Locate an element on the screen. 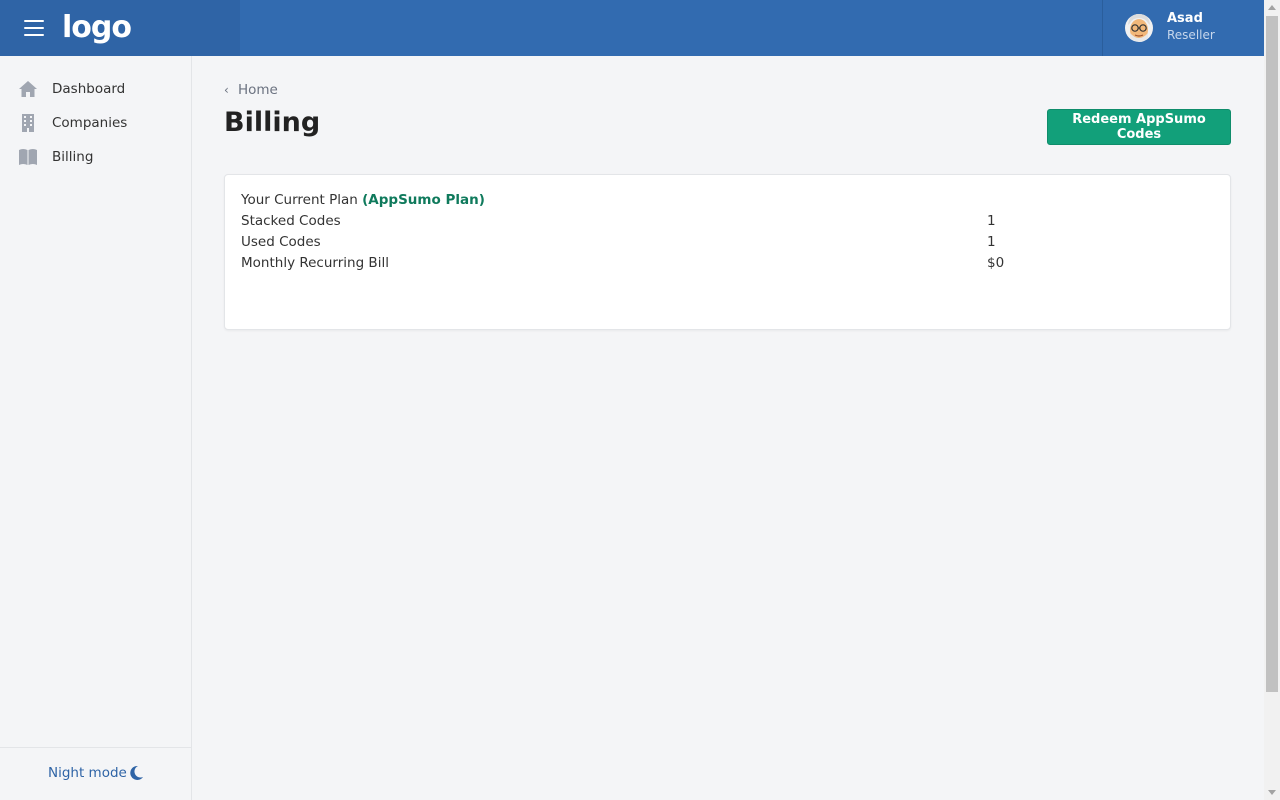  sidebar: Dashboard Companies Billing Night mode is located at coordinates (96, 428).